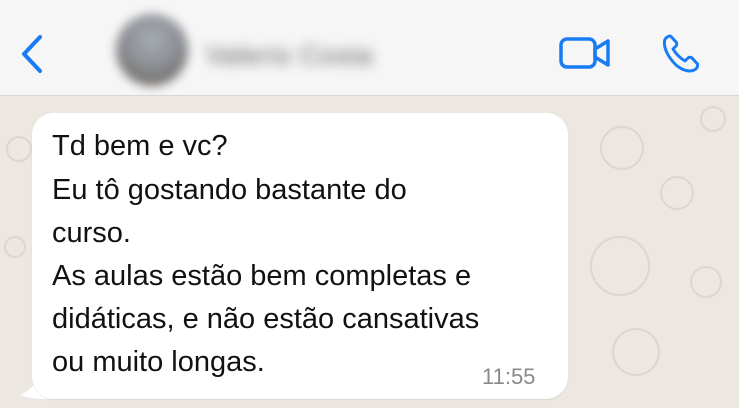 The height and width of the screenshot is (408, 739). I want to click on message-text-line: As aulas estão bem completas e, so click(262, 276).